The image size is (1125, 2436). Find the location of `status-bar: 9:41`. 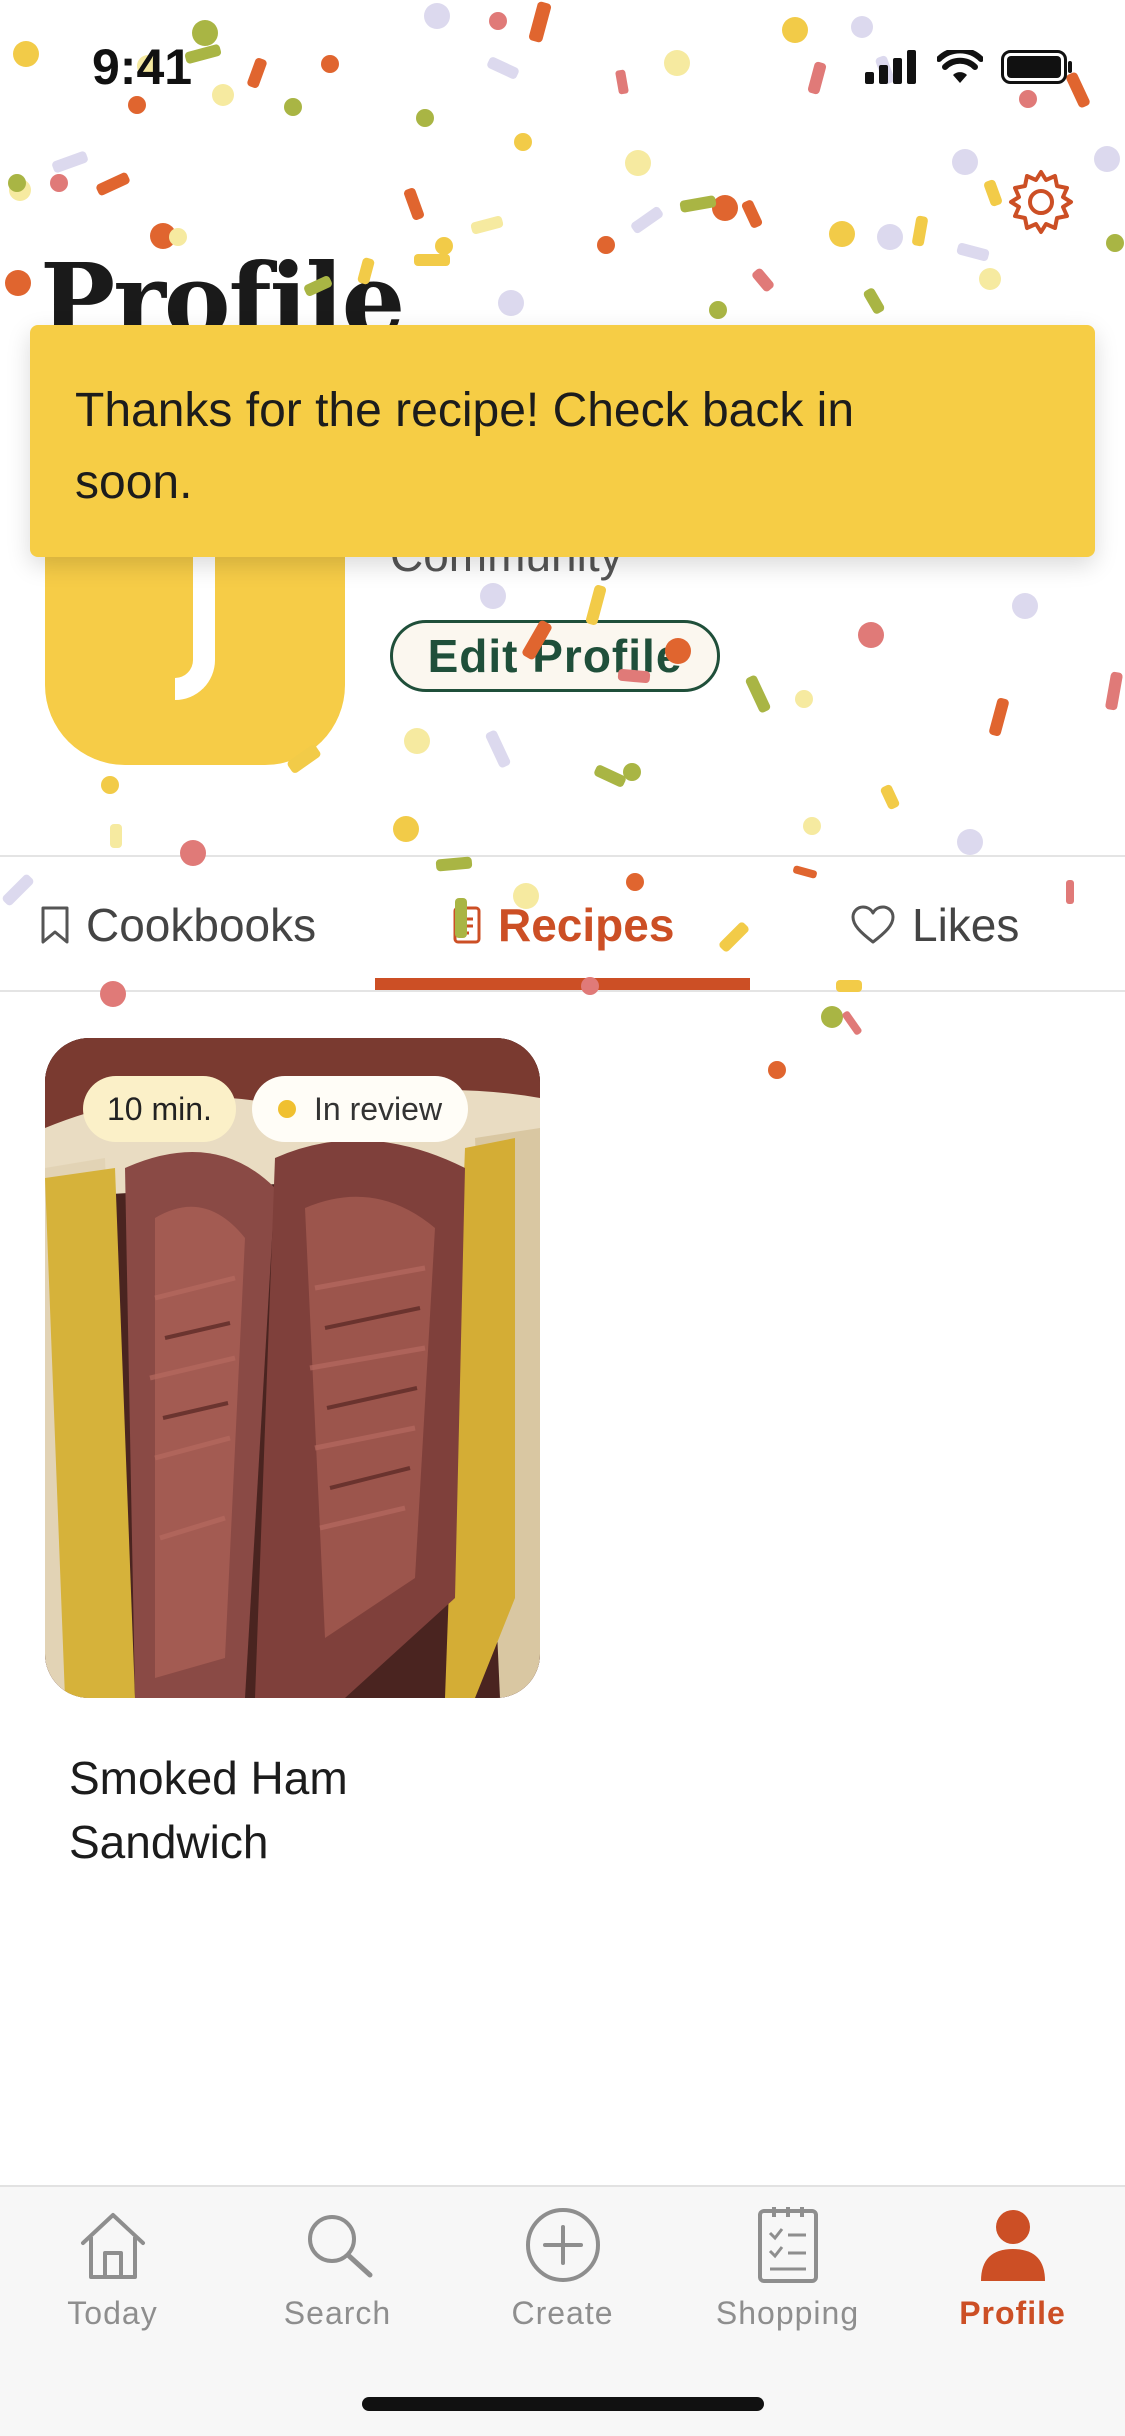

status-bar: 9:41 is located at coordinates (562, 70).